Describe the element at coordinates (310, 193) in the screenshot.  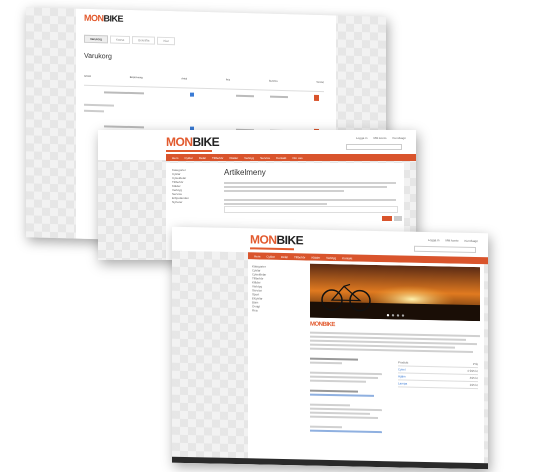
I see `article-text` at that location.